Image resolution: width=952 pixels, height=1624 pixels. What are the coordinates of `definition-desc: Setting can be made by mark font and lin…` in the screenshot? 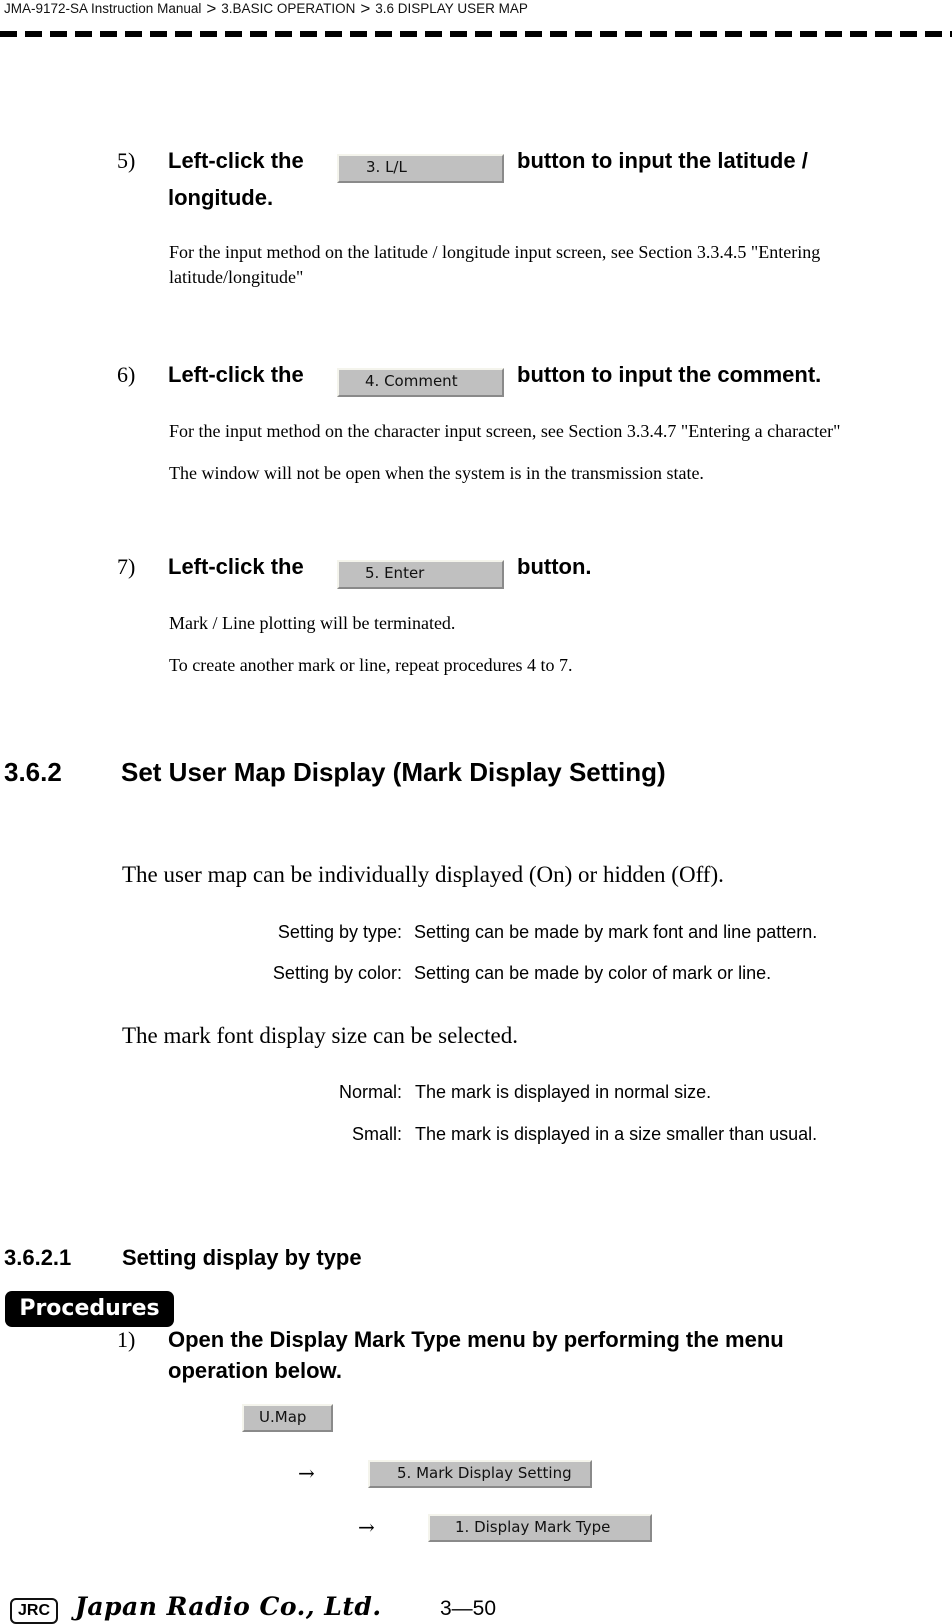 It's located at (616, 932).